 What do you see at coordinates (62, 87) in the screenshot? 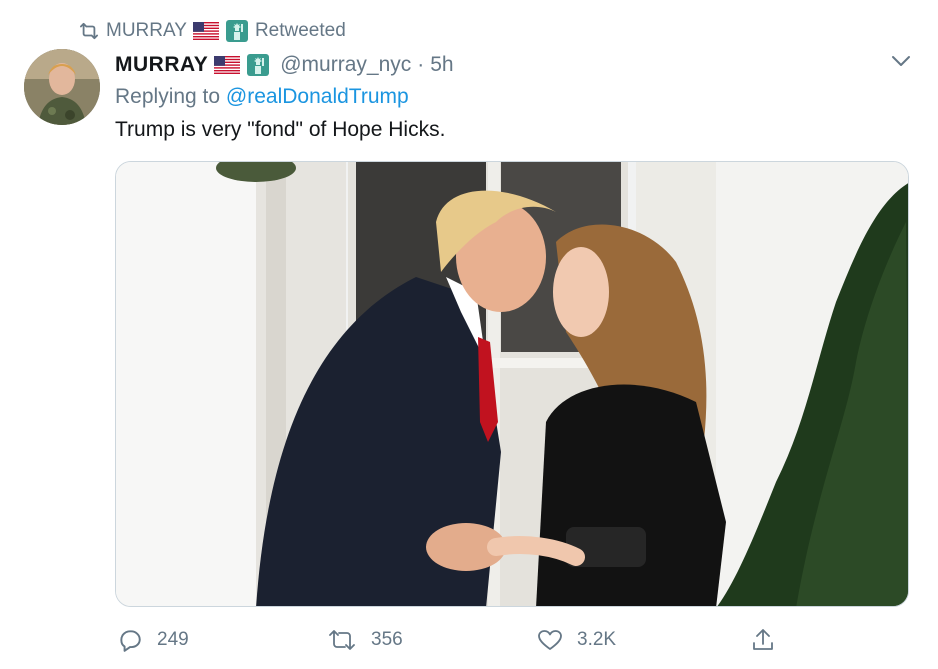
I see `avatar` at bounding box center [62, 87].